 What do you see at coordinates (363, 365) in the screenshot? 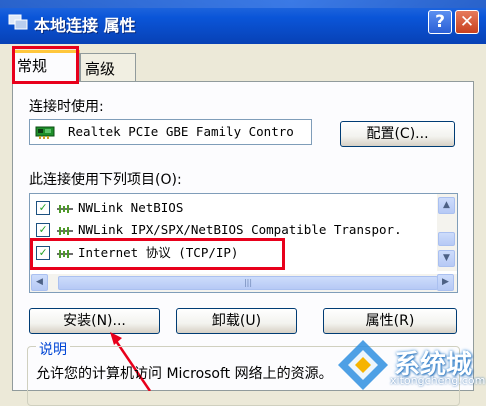
I see `watermark-logo-icon` at bounding box center [363, 365].